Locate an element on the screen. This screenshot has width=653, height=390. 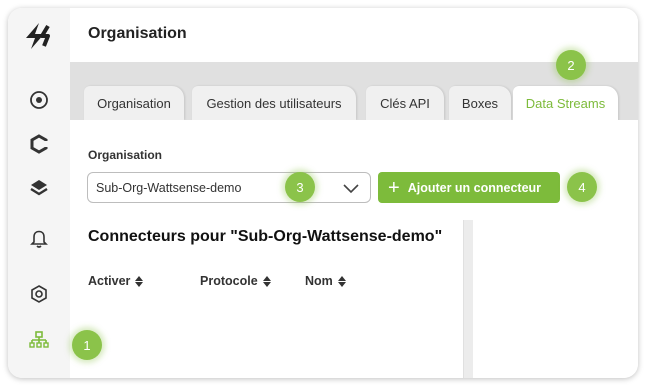
panel-divider is located at coordinates (468, 299).